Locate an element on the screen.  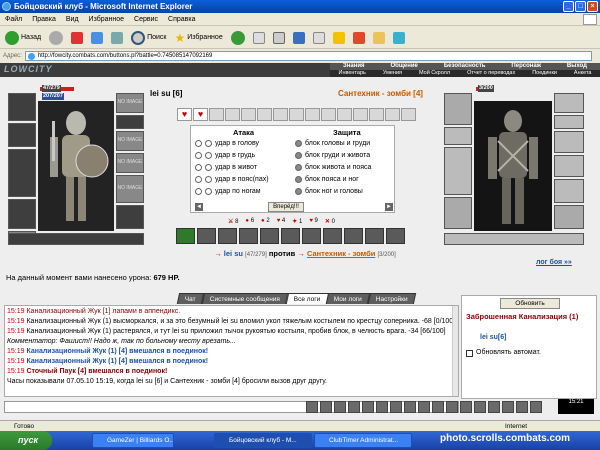
edit-button is located at coordinates (299, 38).